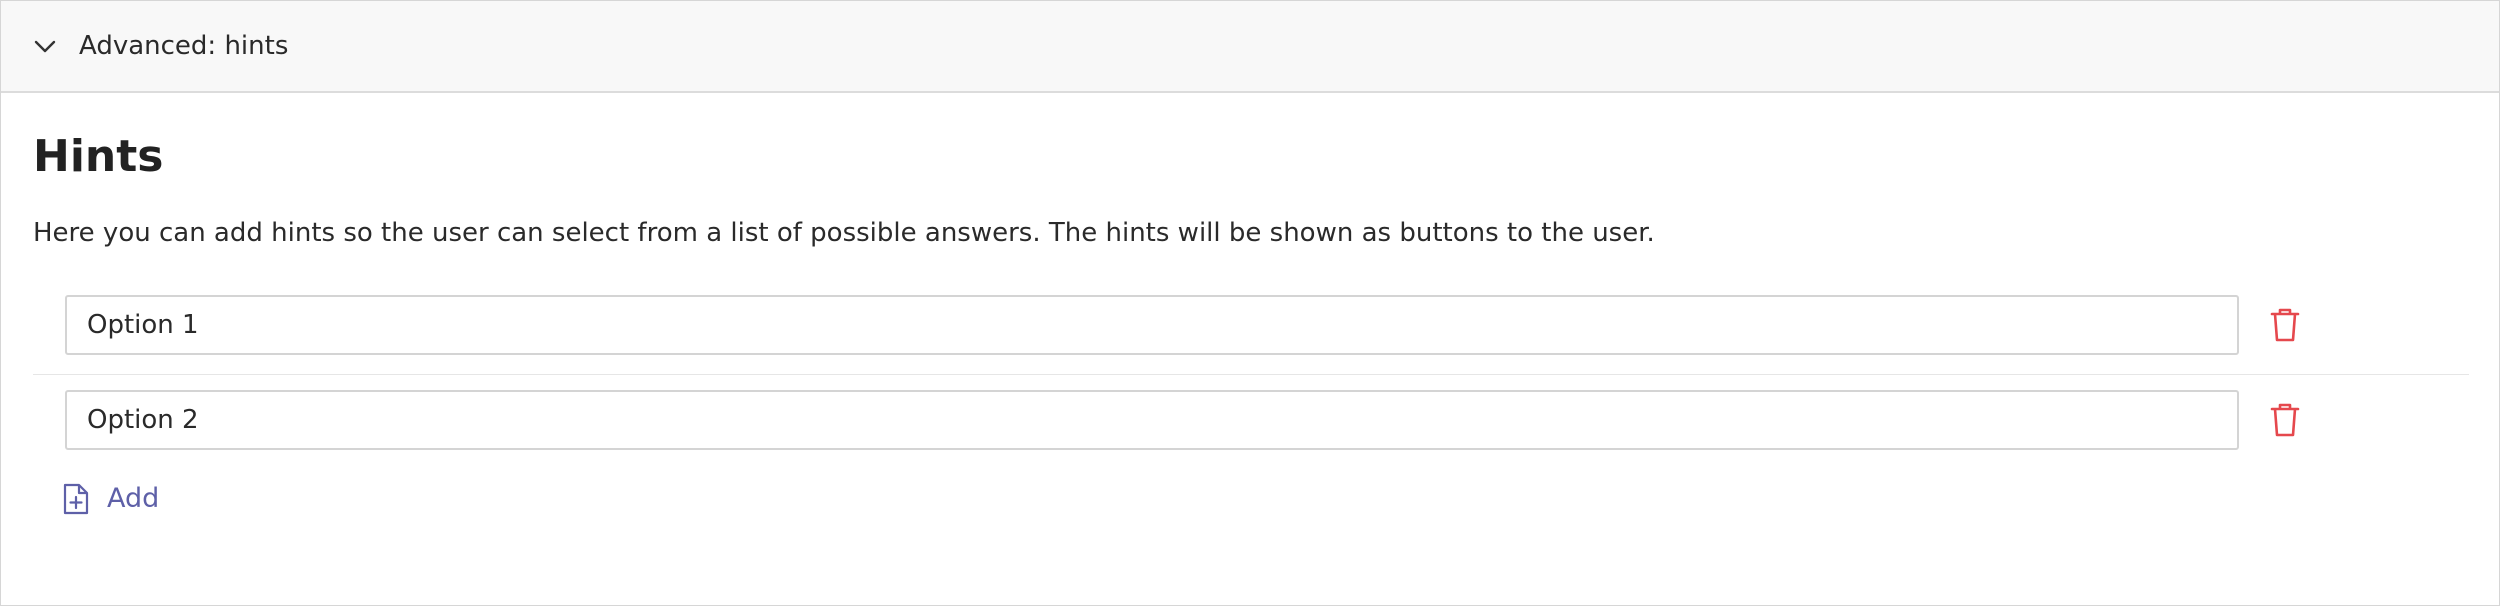  Describe the element at coordinates (45, 47) in the screenshot. I see `chevron-down-icon` at that location.